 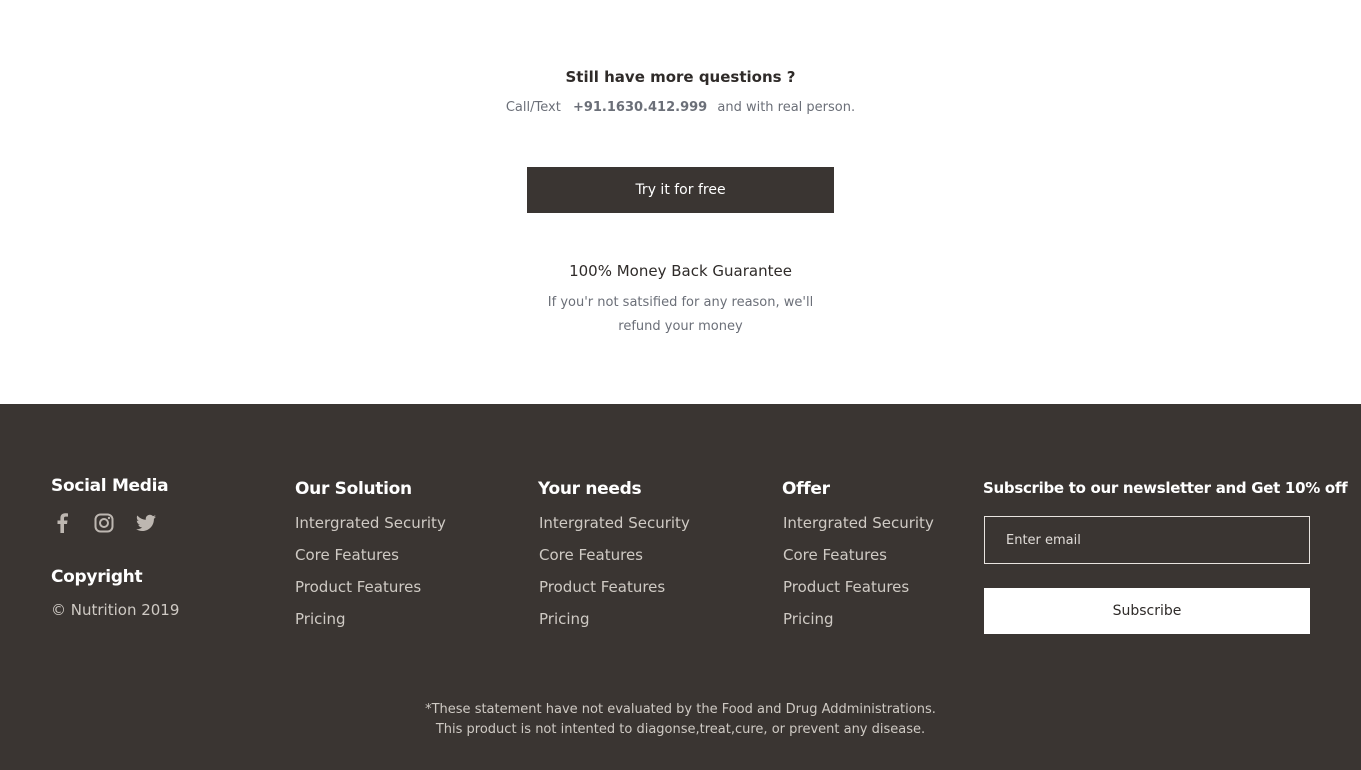 I want to click on our-solution-title: Our Solution, so click(x=353, y=489).